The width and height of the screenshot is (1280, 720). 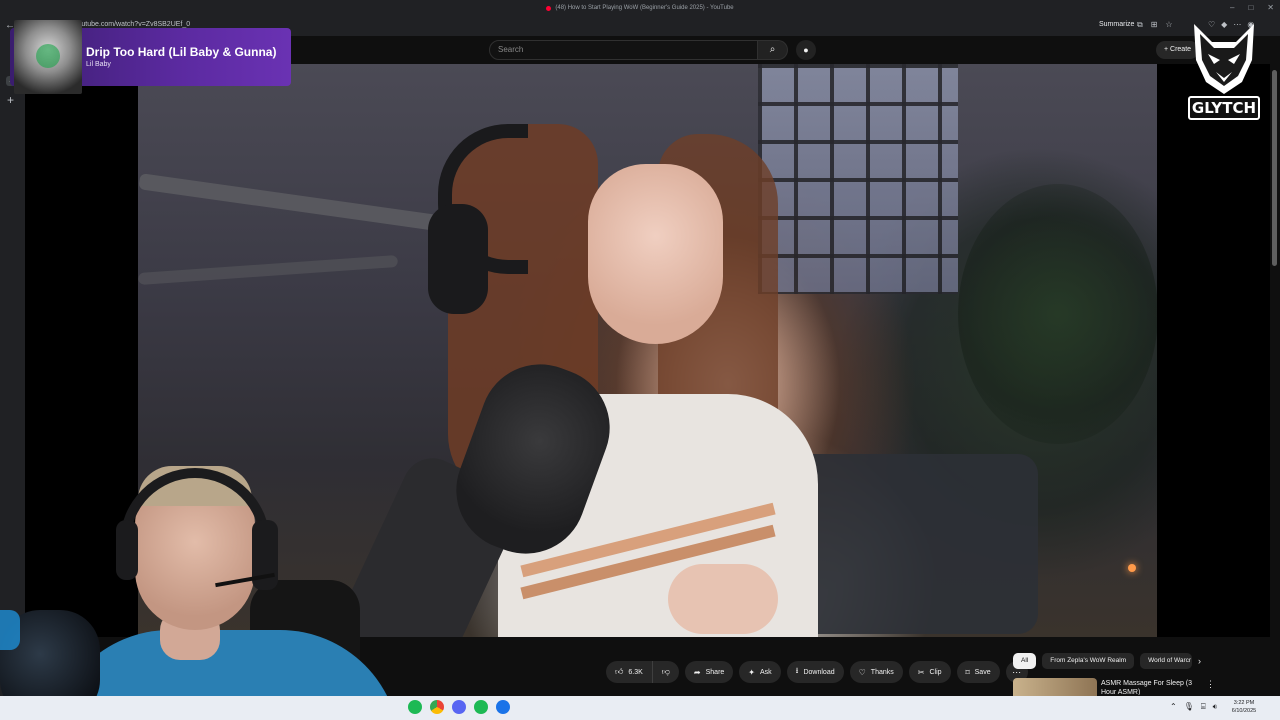 I want to click on now-playing-artist: Lil Baby, so click(x=98, y=64).